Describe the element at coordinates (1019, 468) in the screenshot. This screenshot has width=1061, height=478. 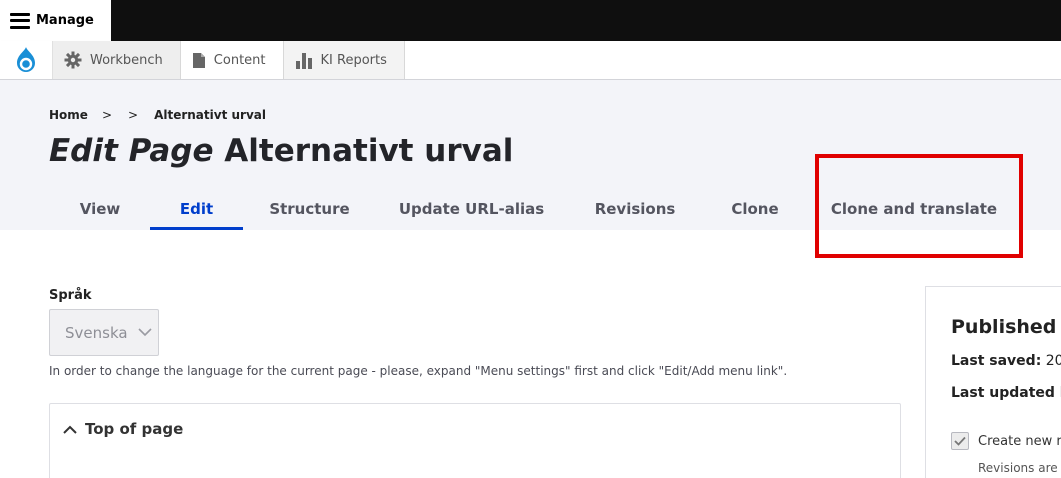
I see `revisions-note: Revisions are re` at that location.